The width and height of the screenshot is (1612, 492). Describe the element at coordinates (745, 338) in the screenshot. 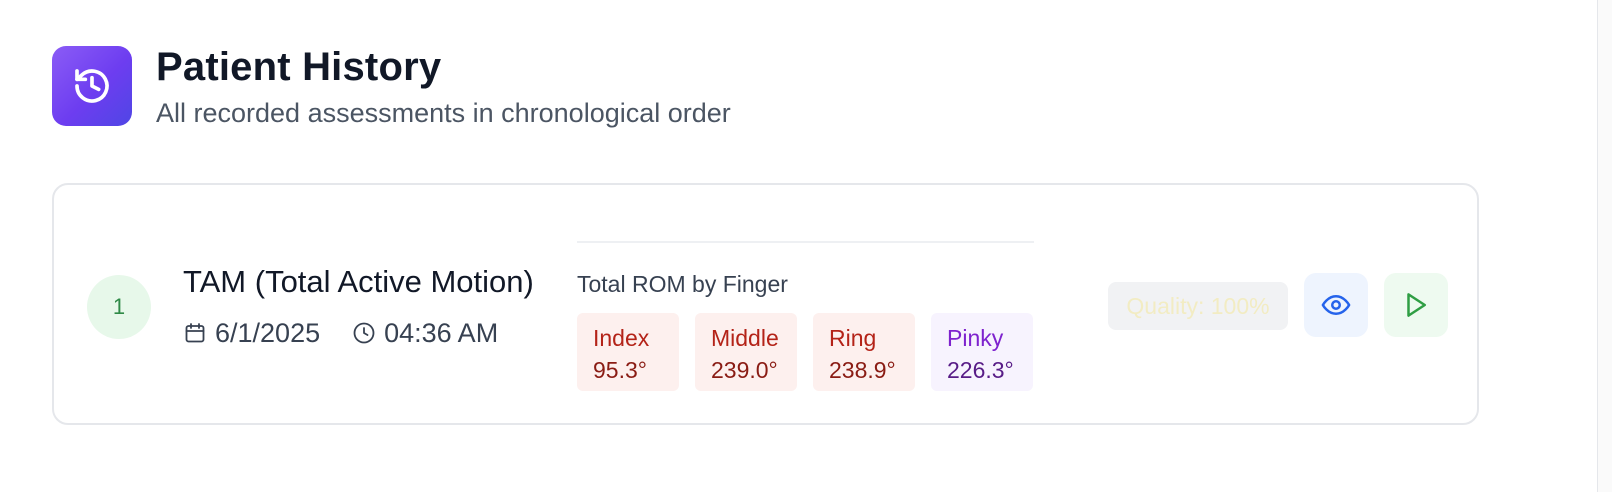

I see `finger-name: Middle` at that location.